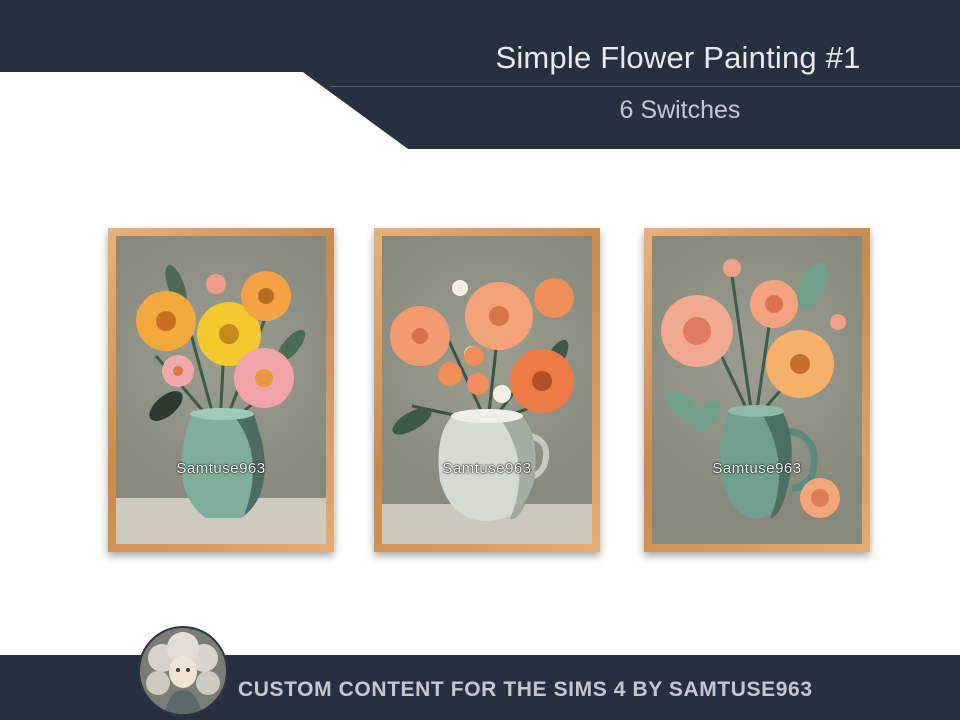  What do you see at coordinates (680, 110) in the screenshot?
I see `page-subtitle: 6 Switches` at bounding box center [680, 110].